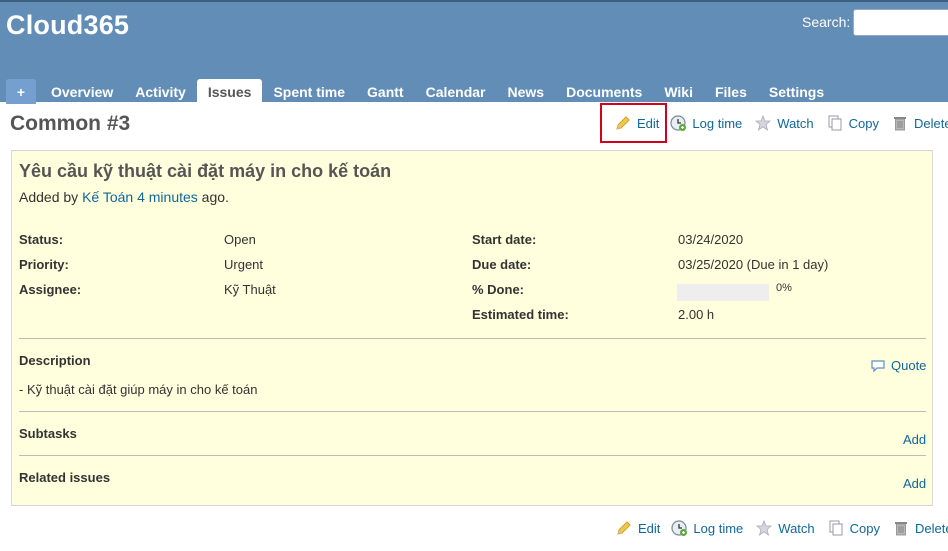  I want to click on start-date-value: 03/24/2020, so click(711, 239).